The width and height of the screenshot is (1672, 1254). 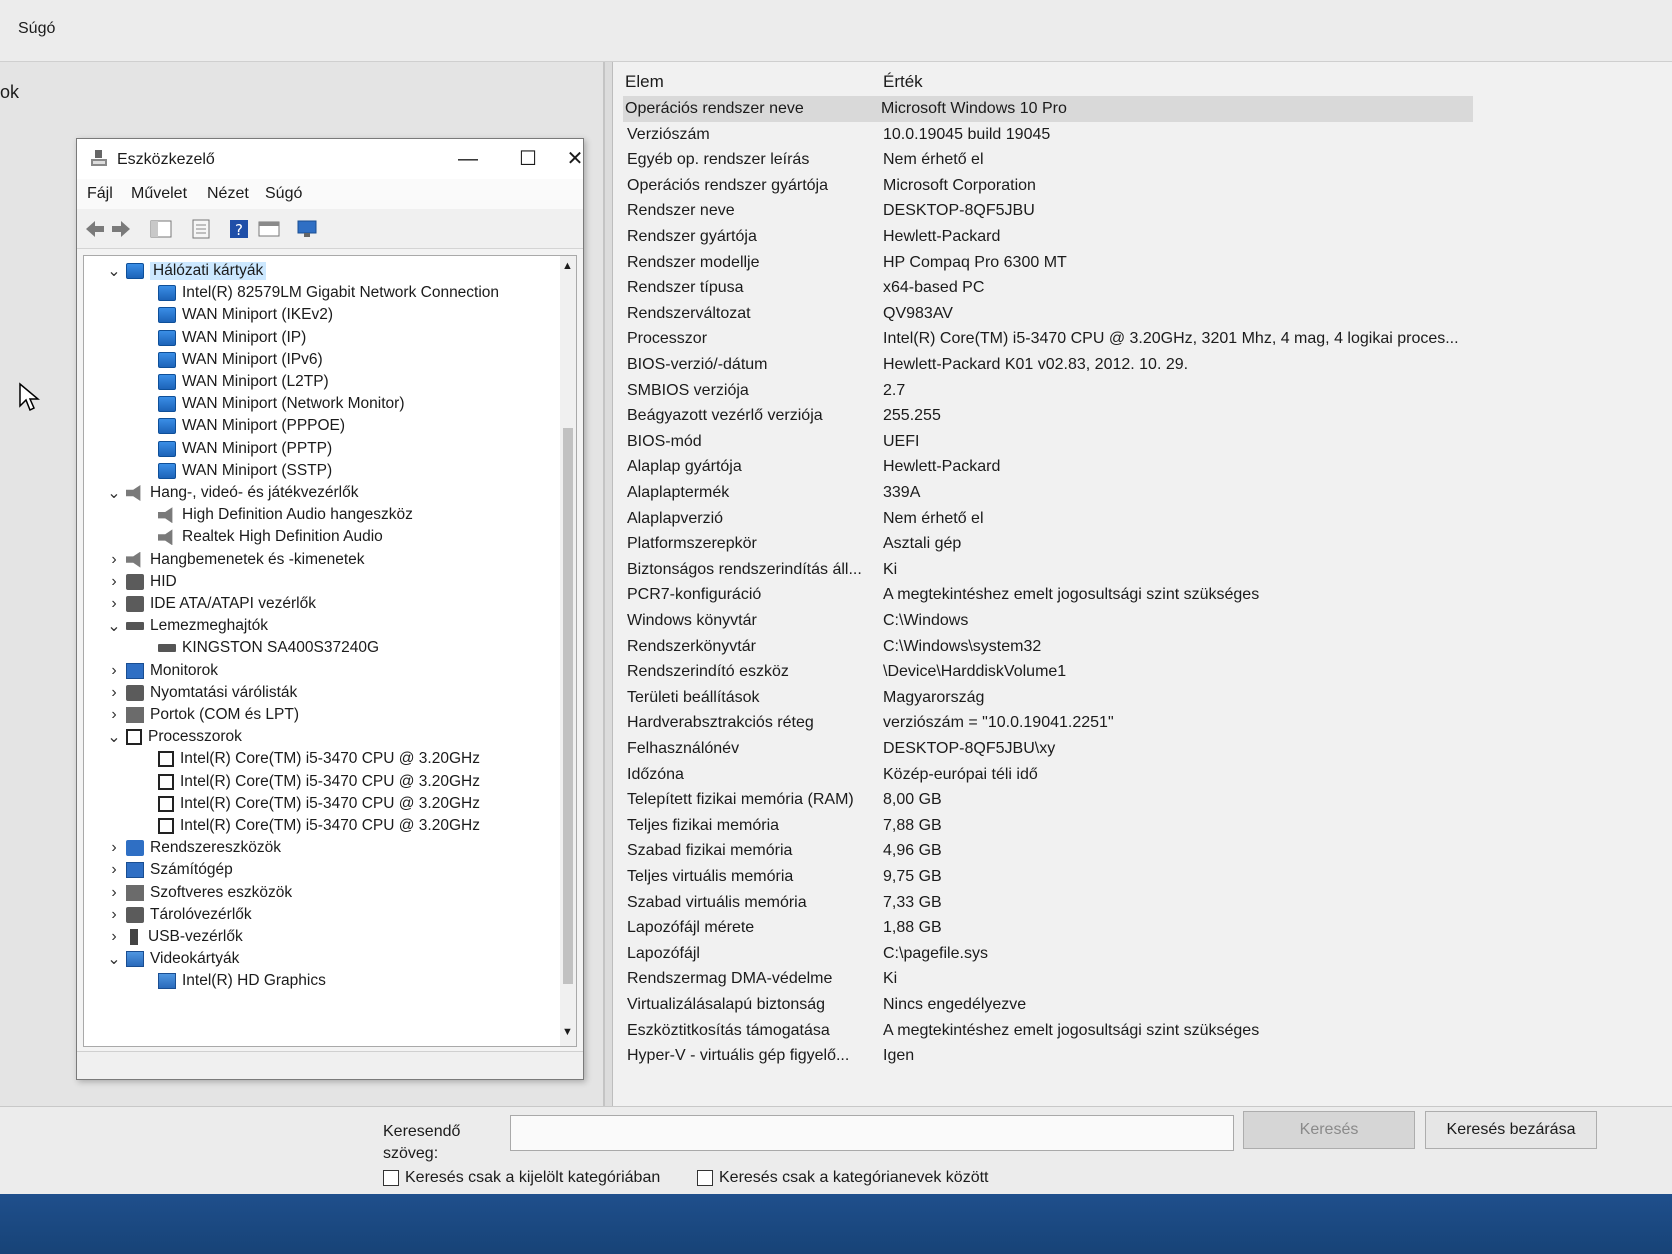 What do you see at coordinates (174, 737) in the screenshot?
I see `tree-category: ⌄ Processzorok` at bounding box center [174, 737].